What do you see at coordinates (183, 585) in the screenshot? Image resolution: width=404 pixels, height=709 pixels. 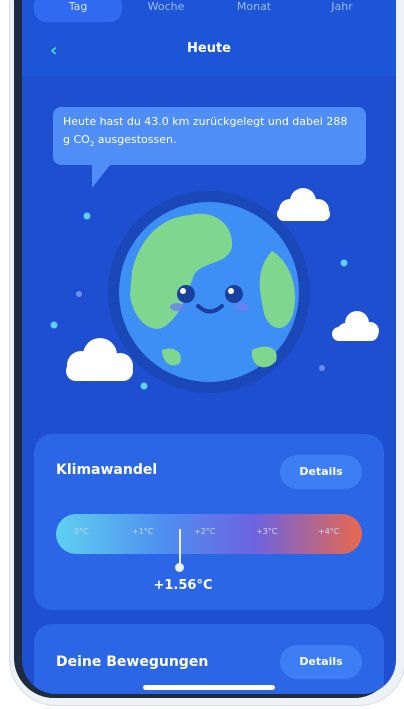 I see `temperature-value: +1.56°C` at bounding box center [183, 585].